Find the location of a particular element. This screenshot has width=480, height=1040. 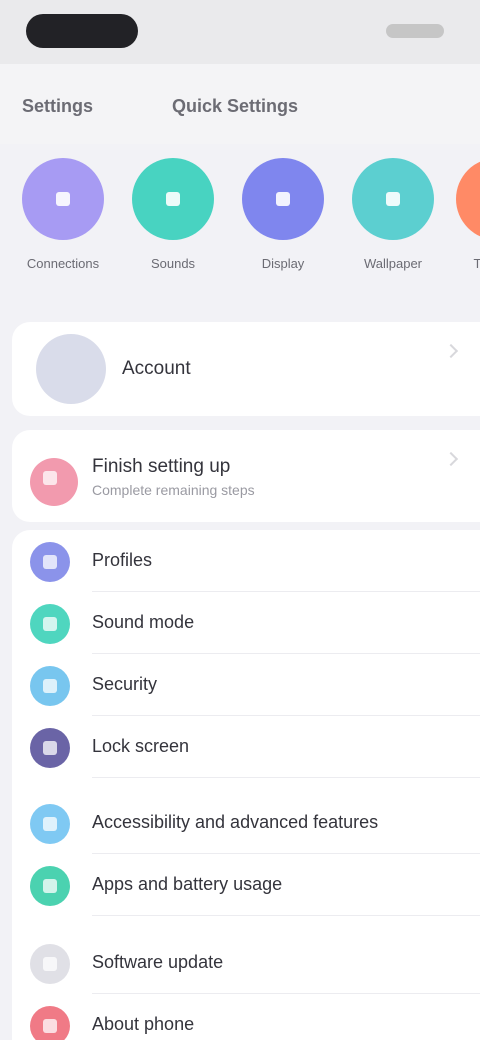

wallpaper-icon is located at coordinates (393, 199).